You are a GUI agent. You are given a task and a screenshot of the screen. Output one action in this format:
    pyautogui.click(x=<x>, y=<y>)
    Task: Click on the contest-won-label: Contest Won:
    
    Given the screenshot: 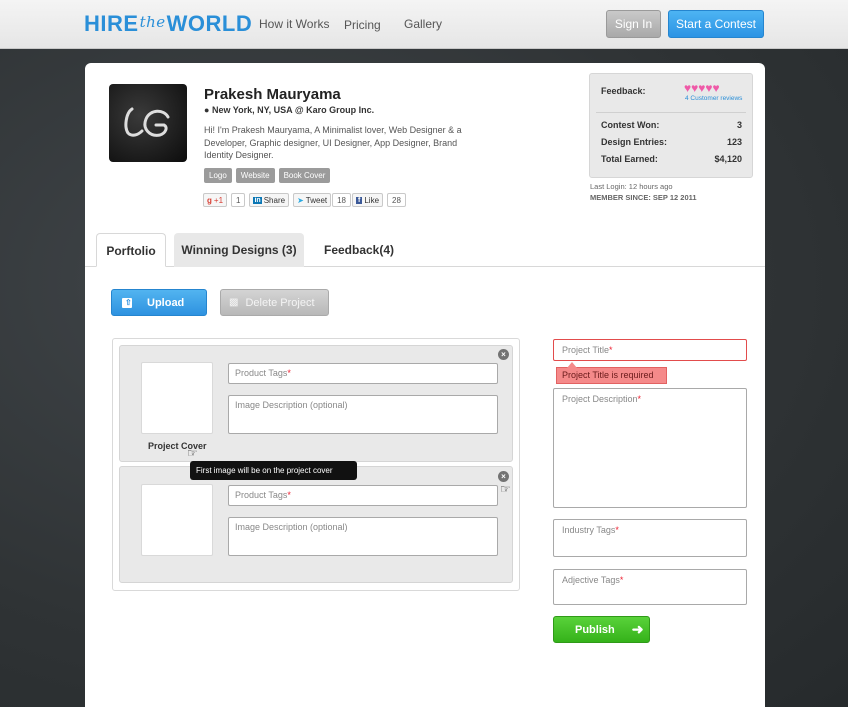 What is the action you would take?
    pyautogui.click(x=630, y=125)
    